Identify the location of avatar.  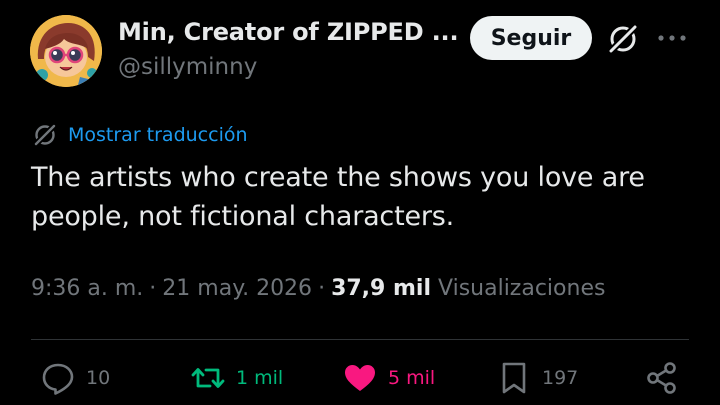
(66, 51).